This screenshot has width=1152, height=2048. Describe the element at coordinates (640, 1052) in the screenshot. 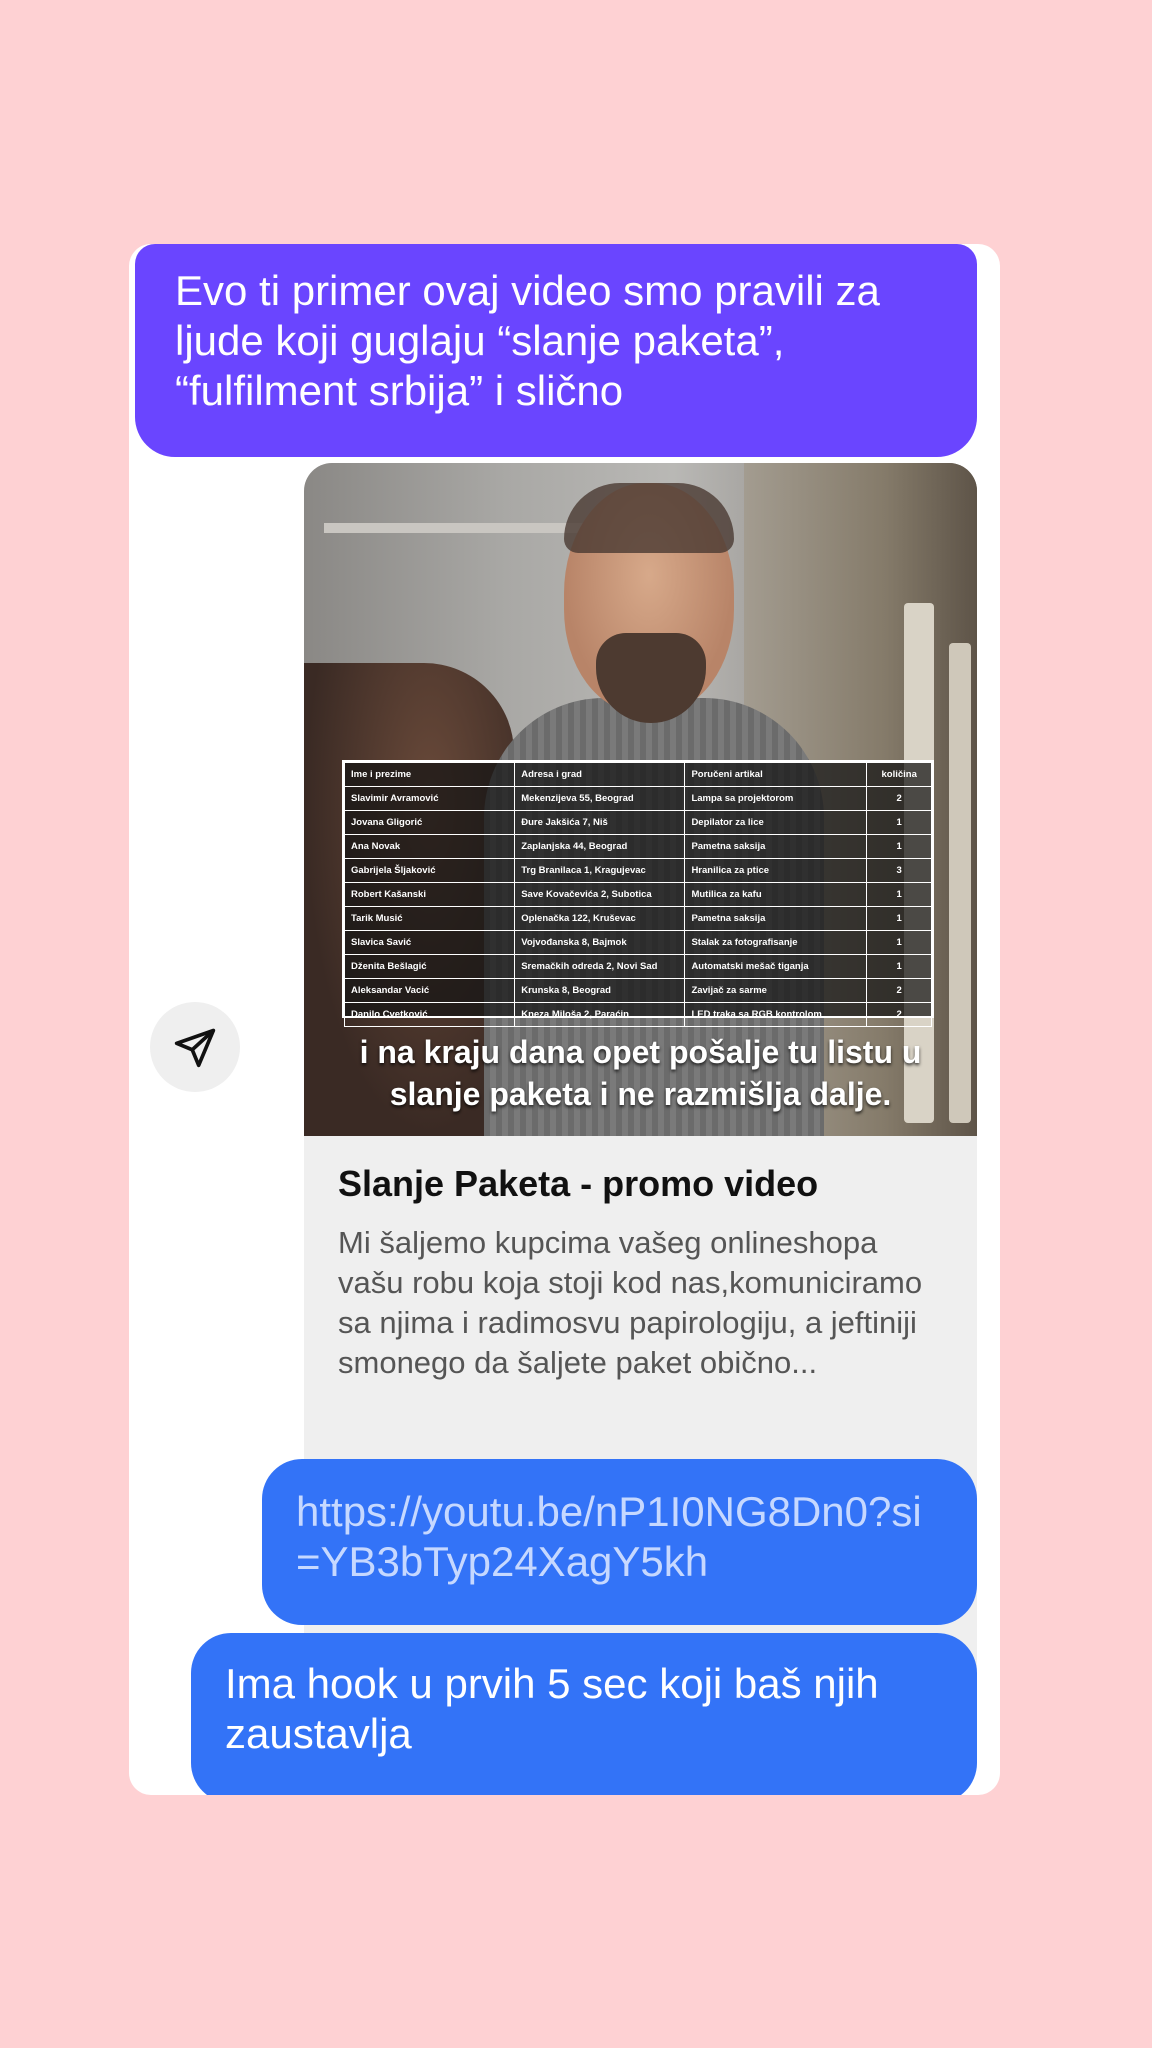

I see `caption-line: i na kraju dana opet pošalje tu listu u` at that location.